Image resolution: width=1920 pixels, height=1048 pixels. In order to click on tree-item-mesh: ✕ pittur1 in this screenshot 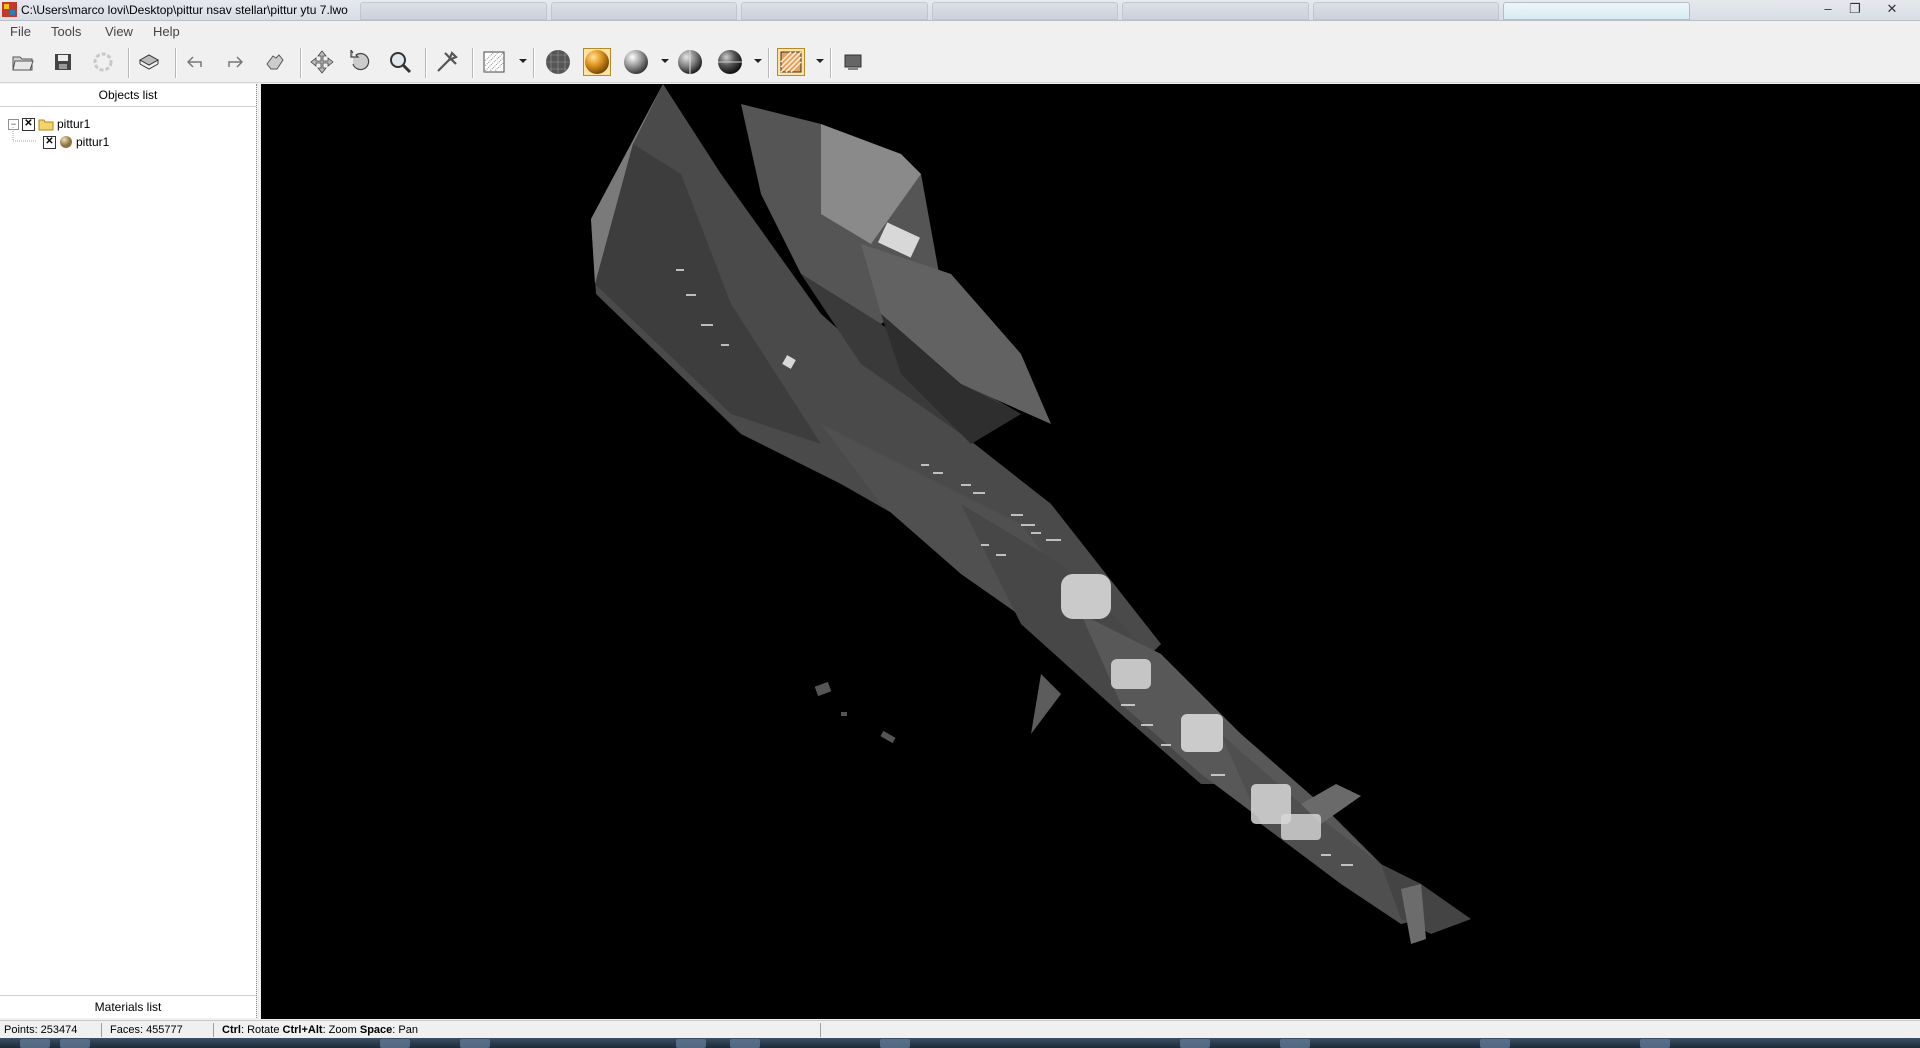, I will do `click(76, 142)`.